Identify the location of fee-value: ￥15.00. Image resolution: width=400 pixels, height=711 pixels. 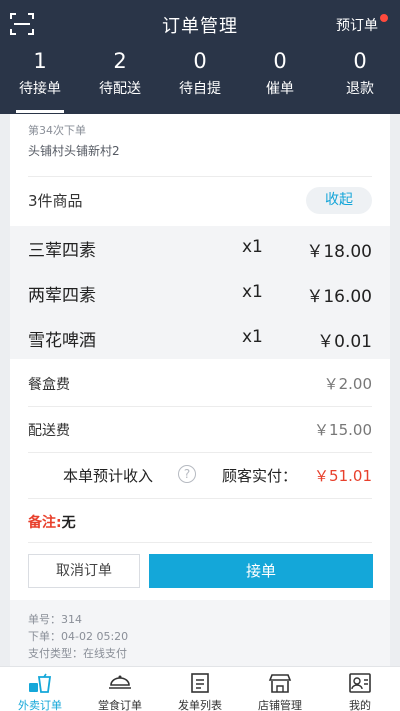
(343, 430).